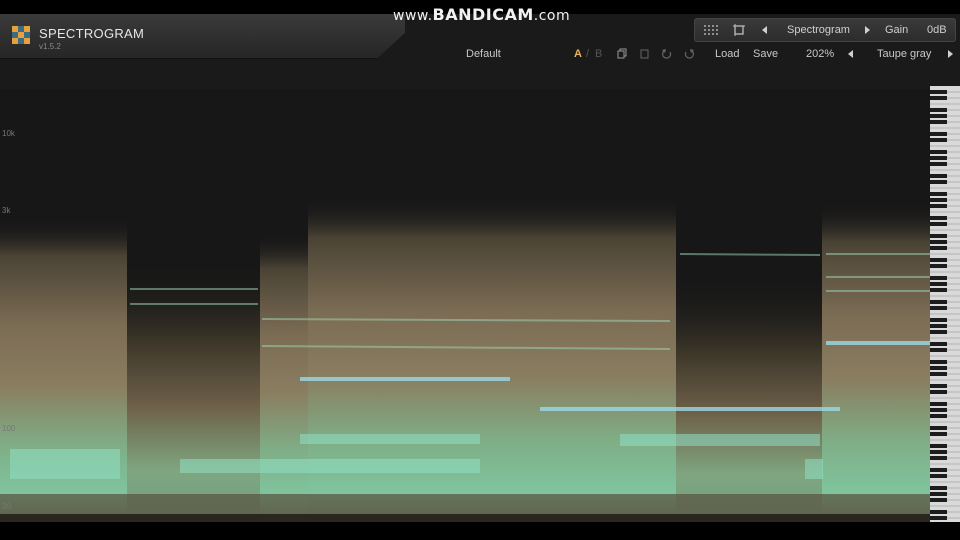 The width and height of the screenshot is (960, 540). Describe the element at coordinates (50, 46) in the screenshot. I see `app-version: v1.5.2` at that location.